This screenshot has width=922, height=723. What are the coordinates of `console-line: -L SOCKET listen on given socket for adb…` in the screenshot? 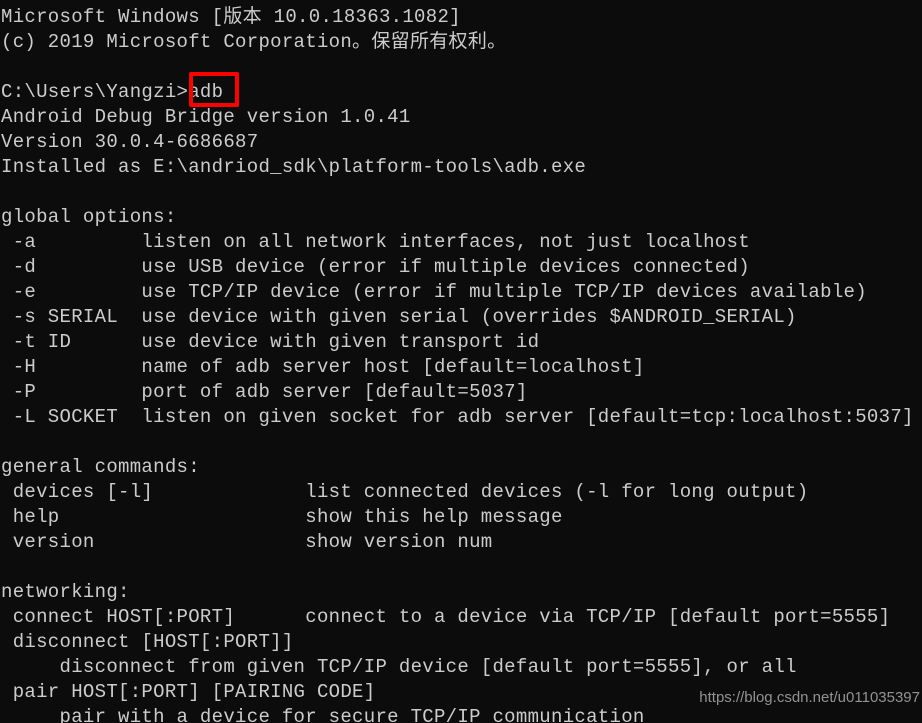 It's located at (457, 417).